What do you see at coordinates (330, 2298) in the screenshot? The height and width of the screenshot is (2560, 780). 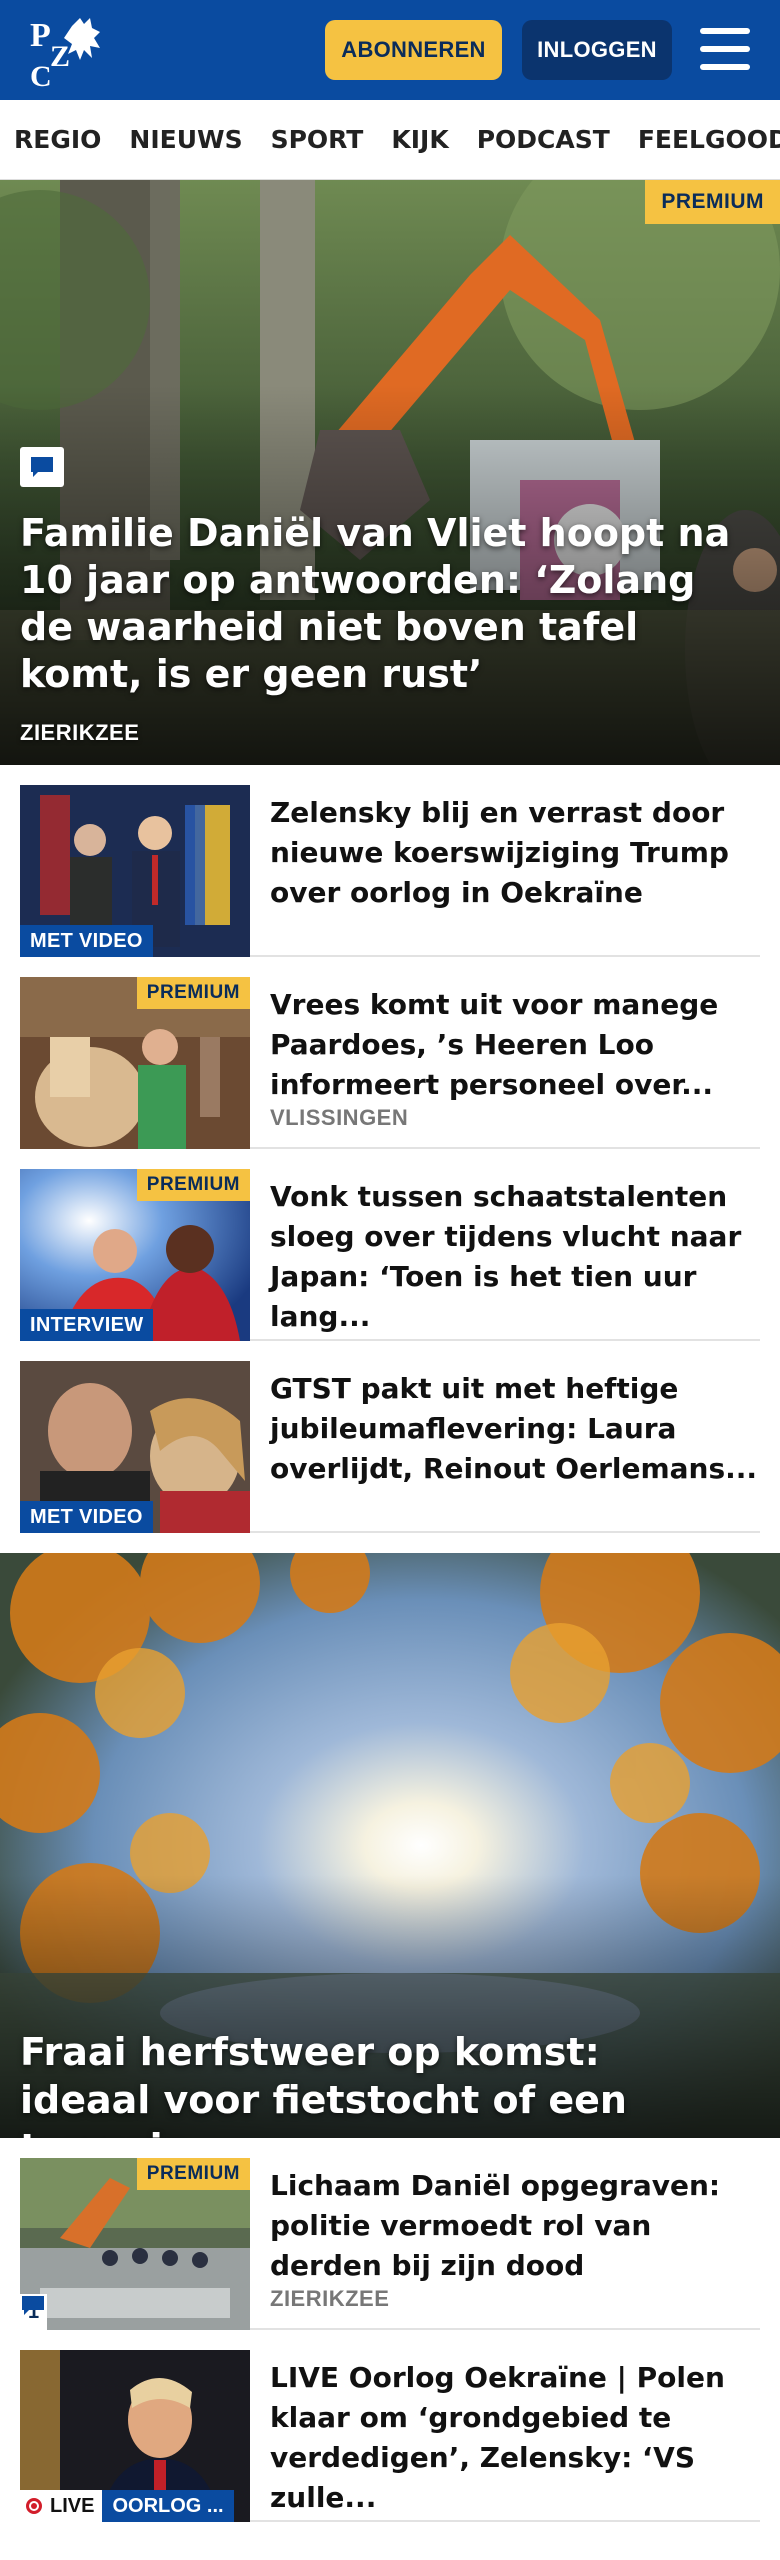 I see `article-location: ZIERIKZEE` at bounding box center [330, 2298].